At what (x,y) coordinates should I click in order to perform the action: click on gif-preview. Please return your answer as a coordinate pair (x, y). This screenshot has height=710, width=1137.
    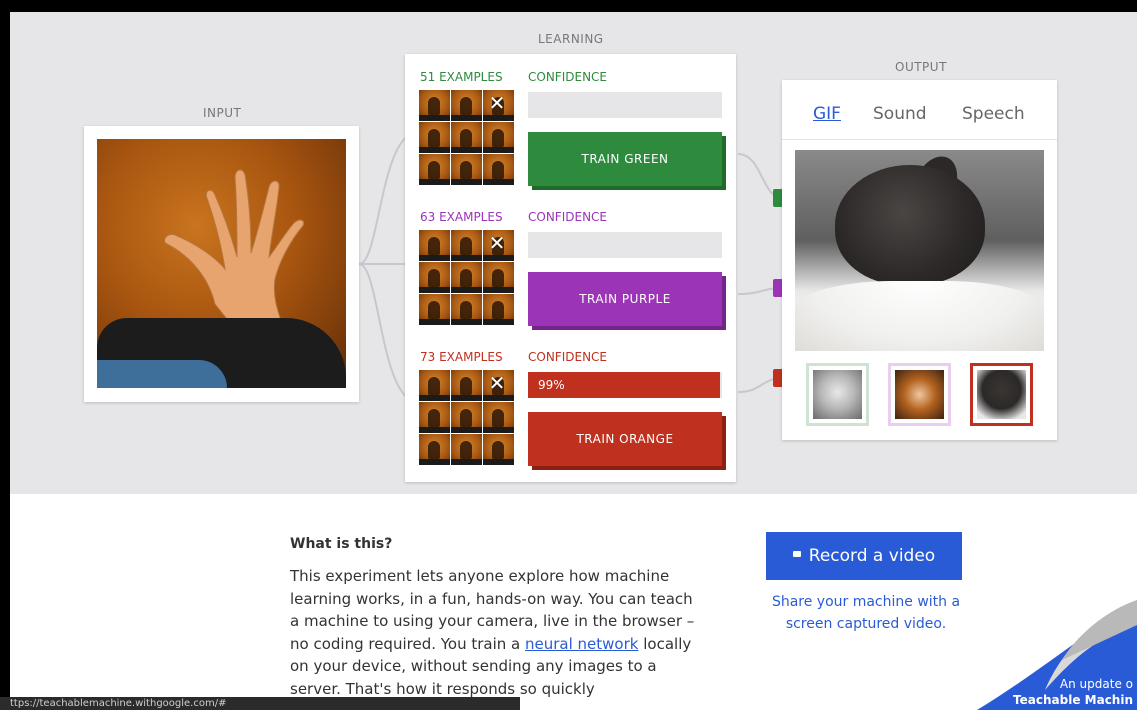
    Looking at the image, I should click on (919, 250).